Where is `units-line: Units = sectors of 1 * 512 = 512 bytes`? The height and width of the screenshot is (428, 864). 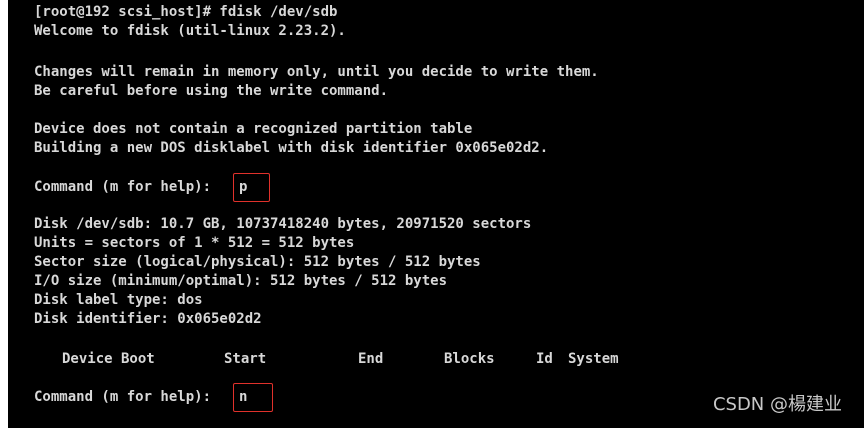 units-line: Units = sectors of 1 * 512 = 512 bytes is located at coordinates (194, 243).